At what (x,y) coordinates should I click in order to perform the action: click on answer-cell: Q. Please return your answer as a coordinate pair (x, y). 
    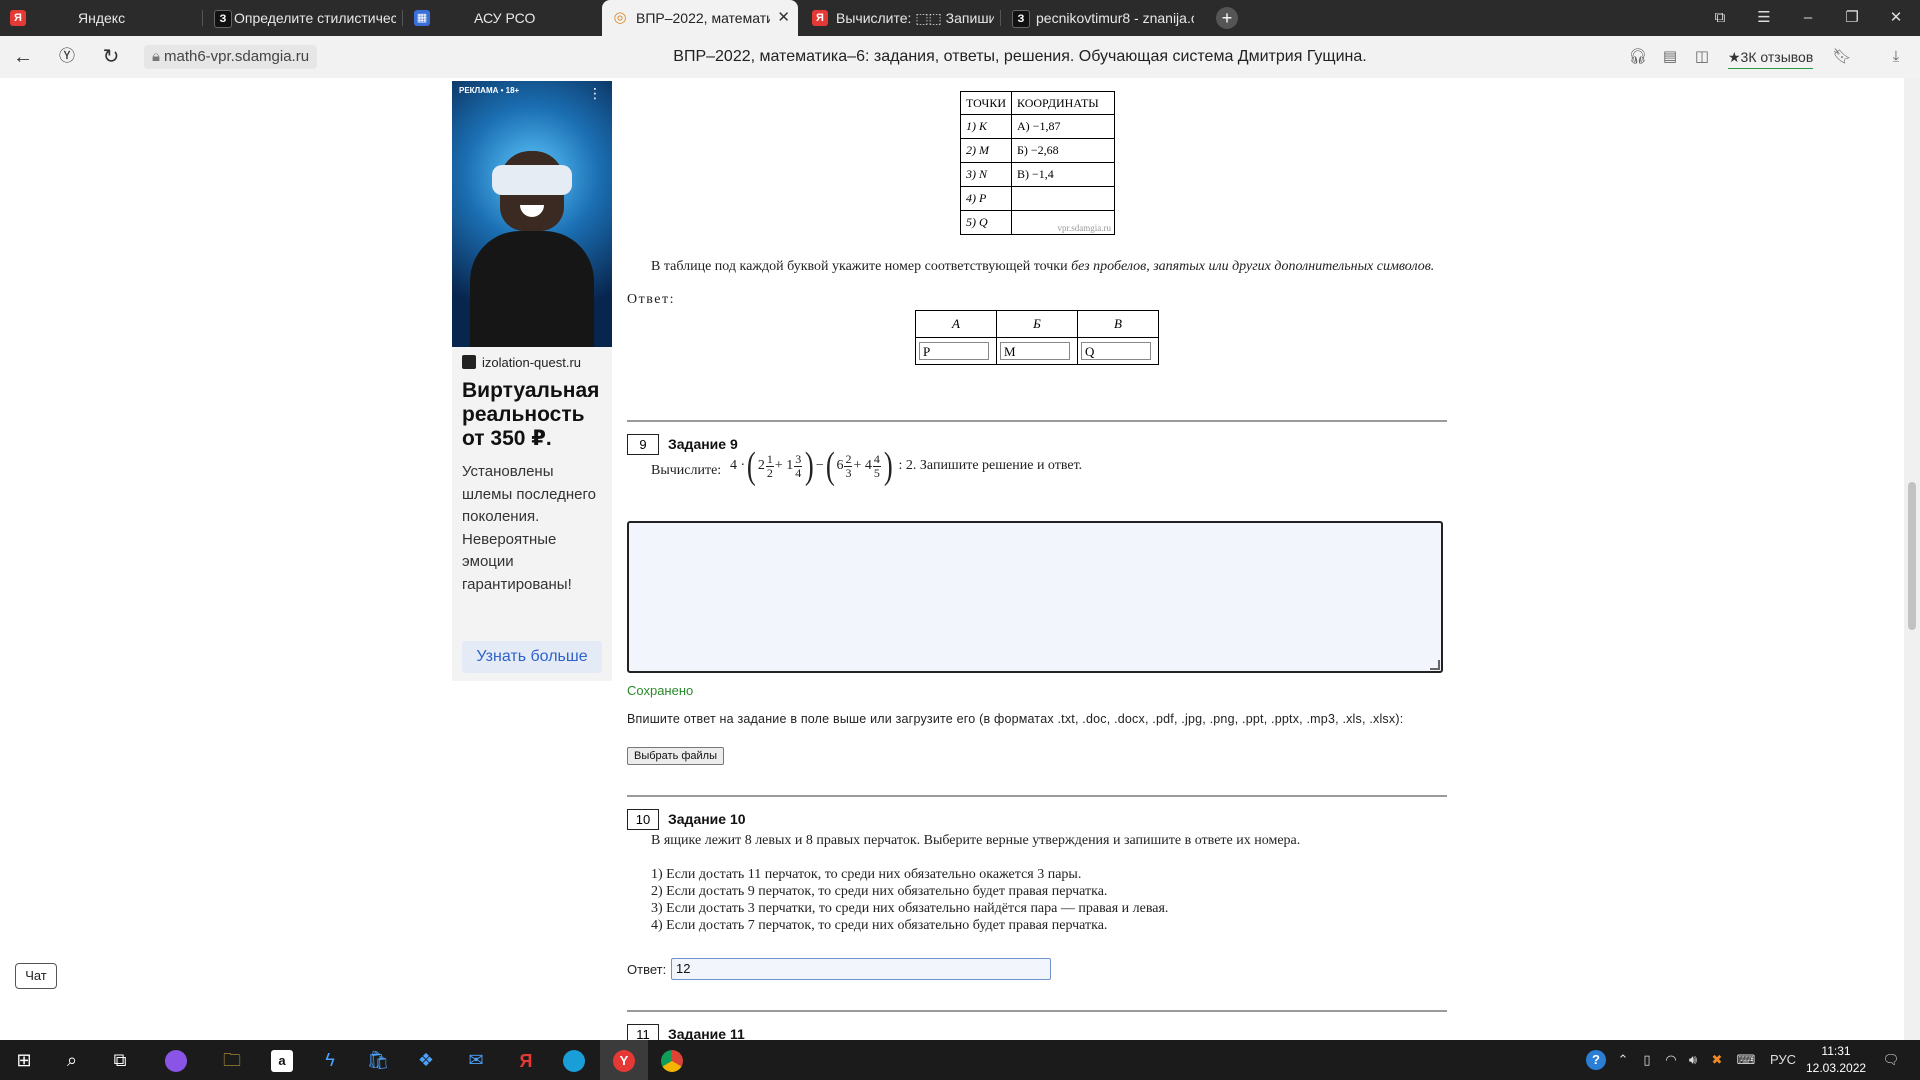
    Looking at the image, I should click on (1118, 351).